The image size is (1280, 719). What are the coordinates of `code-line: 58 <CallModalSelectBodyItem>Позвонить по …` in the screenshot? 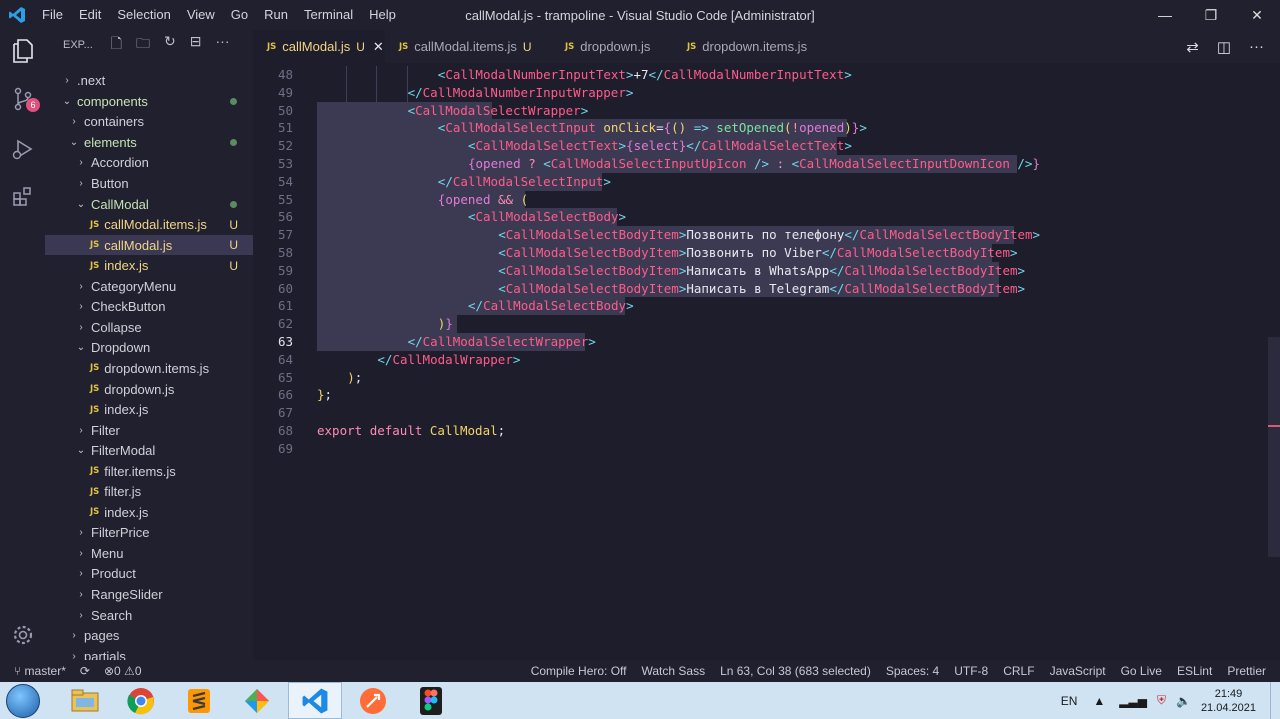 It's located at (760, 253).